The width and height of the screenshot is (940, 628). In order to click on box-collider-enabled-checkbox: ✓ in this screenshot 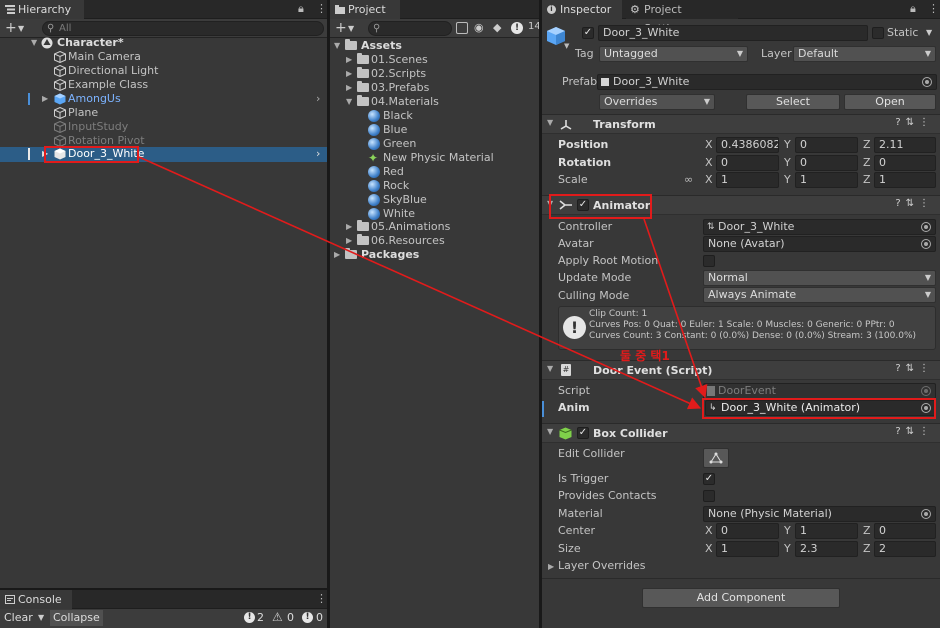, I will do `click(583, 433)`.